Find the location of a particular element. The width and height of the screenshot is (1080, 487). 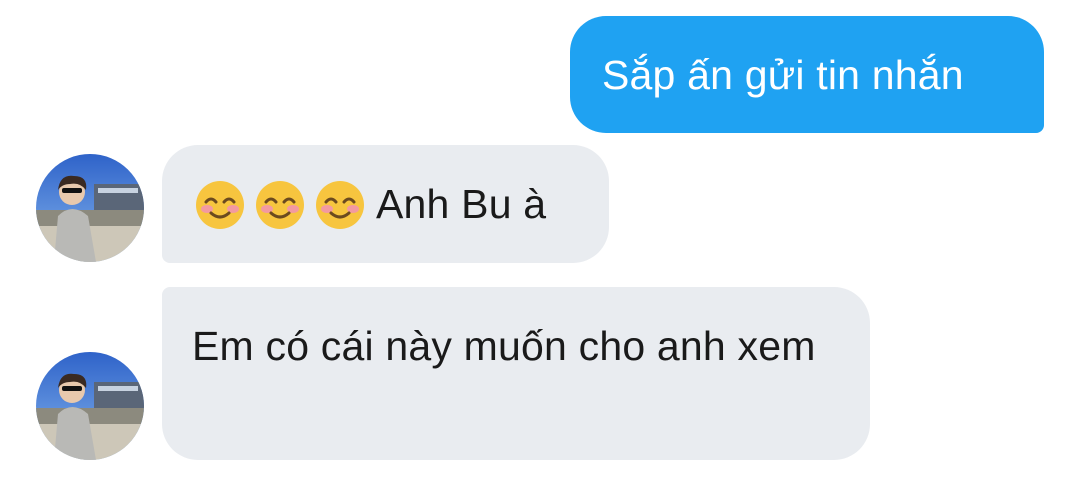

message-text: Sắp ấn gửi tin nhắn is located at coordinates (783, 75).